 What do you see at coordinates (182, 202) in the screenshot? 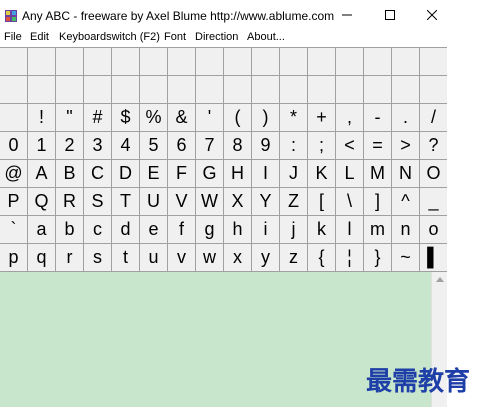
I see `char-cell: V` at bounding box center [182, 202].